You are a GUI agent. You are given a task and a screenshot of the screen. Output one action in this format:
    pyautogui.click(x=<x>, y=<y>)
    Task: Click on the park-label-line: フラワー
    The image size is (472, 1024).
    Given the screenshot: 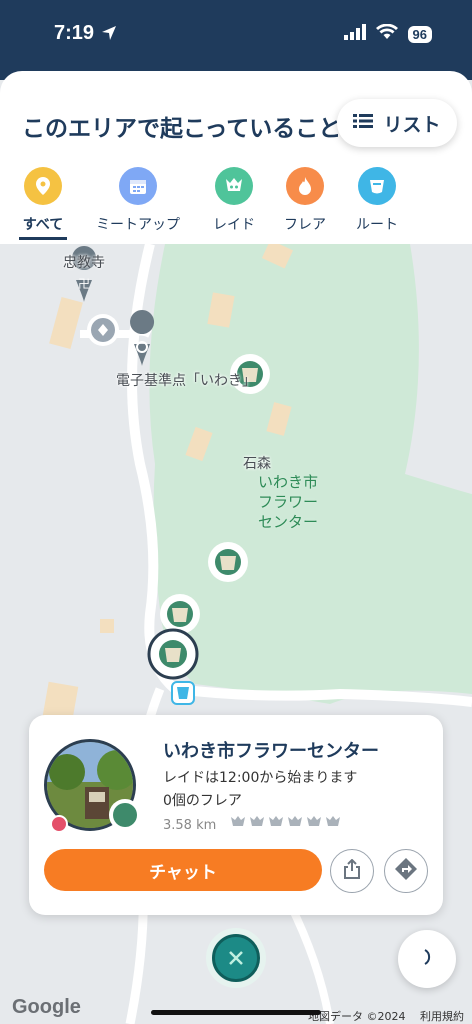 What is the action you would take?
    pyautogui.click(x=288, y=502)
    